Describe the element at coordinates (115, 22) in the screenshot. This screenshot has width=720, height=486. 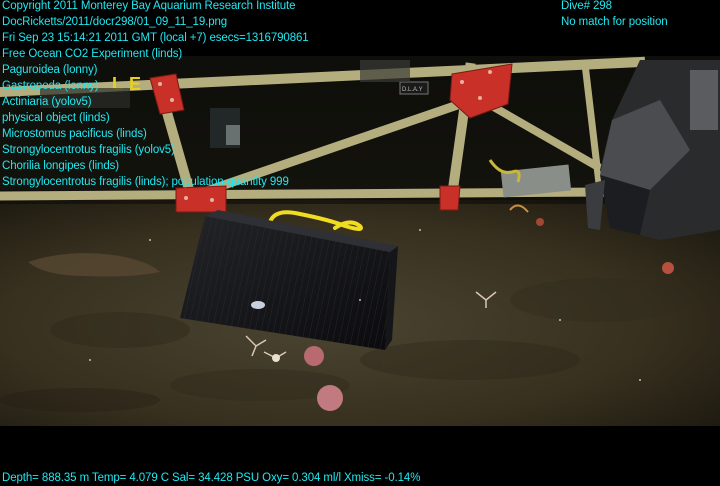
I see `overlay-filename: DocRicketts/2011/docr298/01_09_11_19.png` at that location.